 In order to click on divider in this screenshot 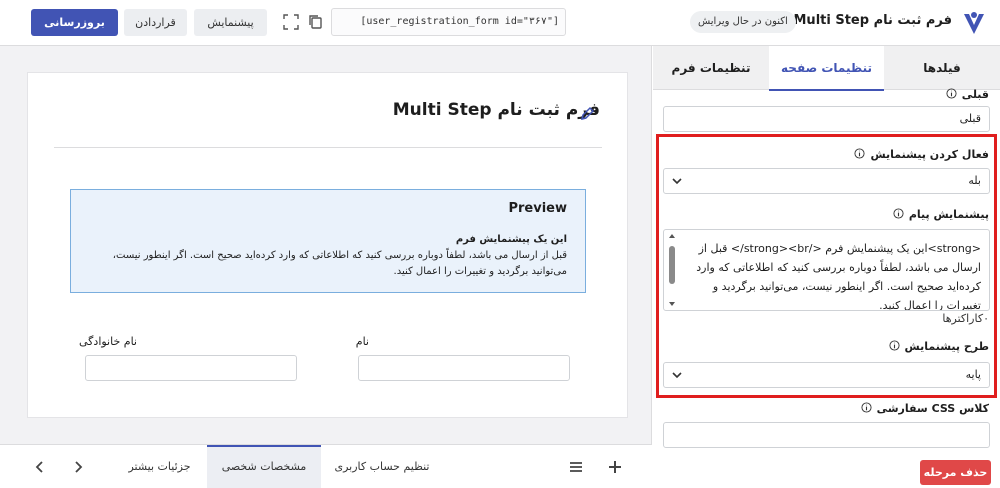, I will do `click(328, 147)`.